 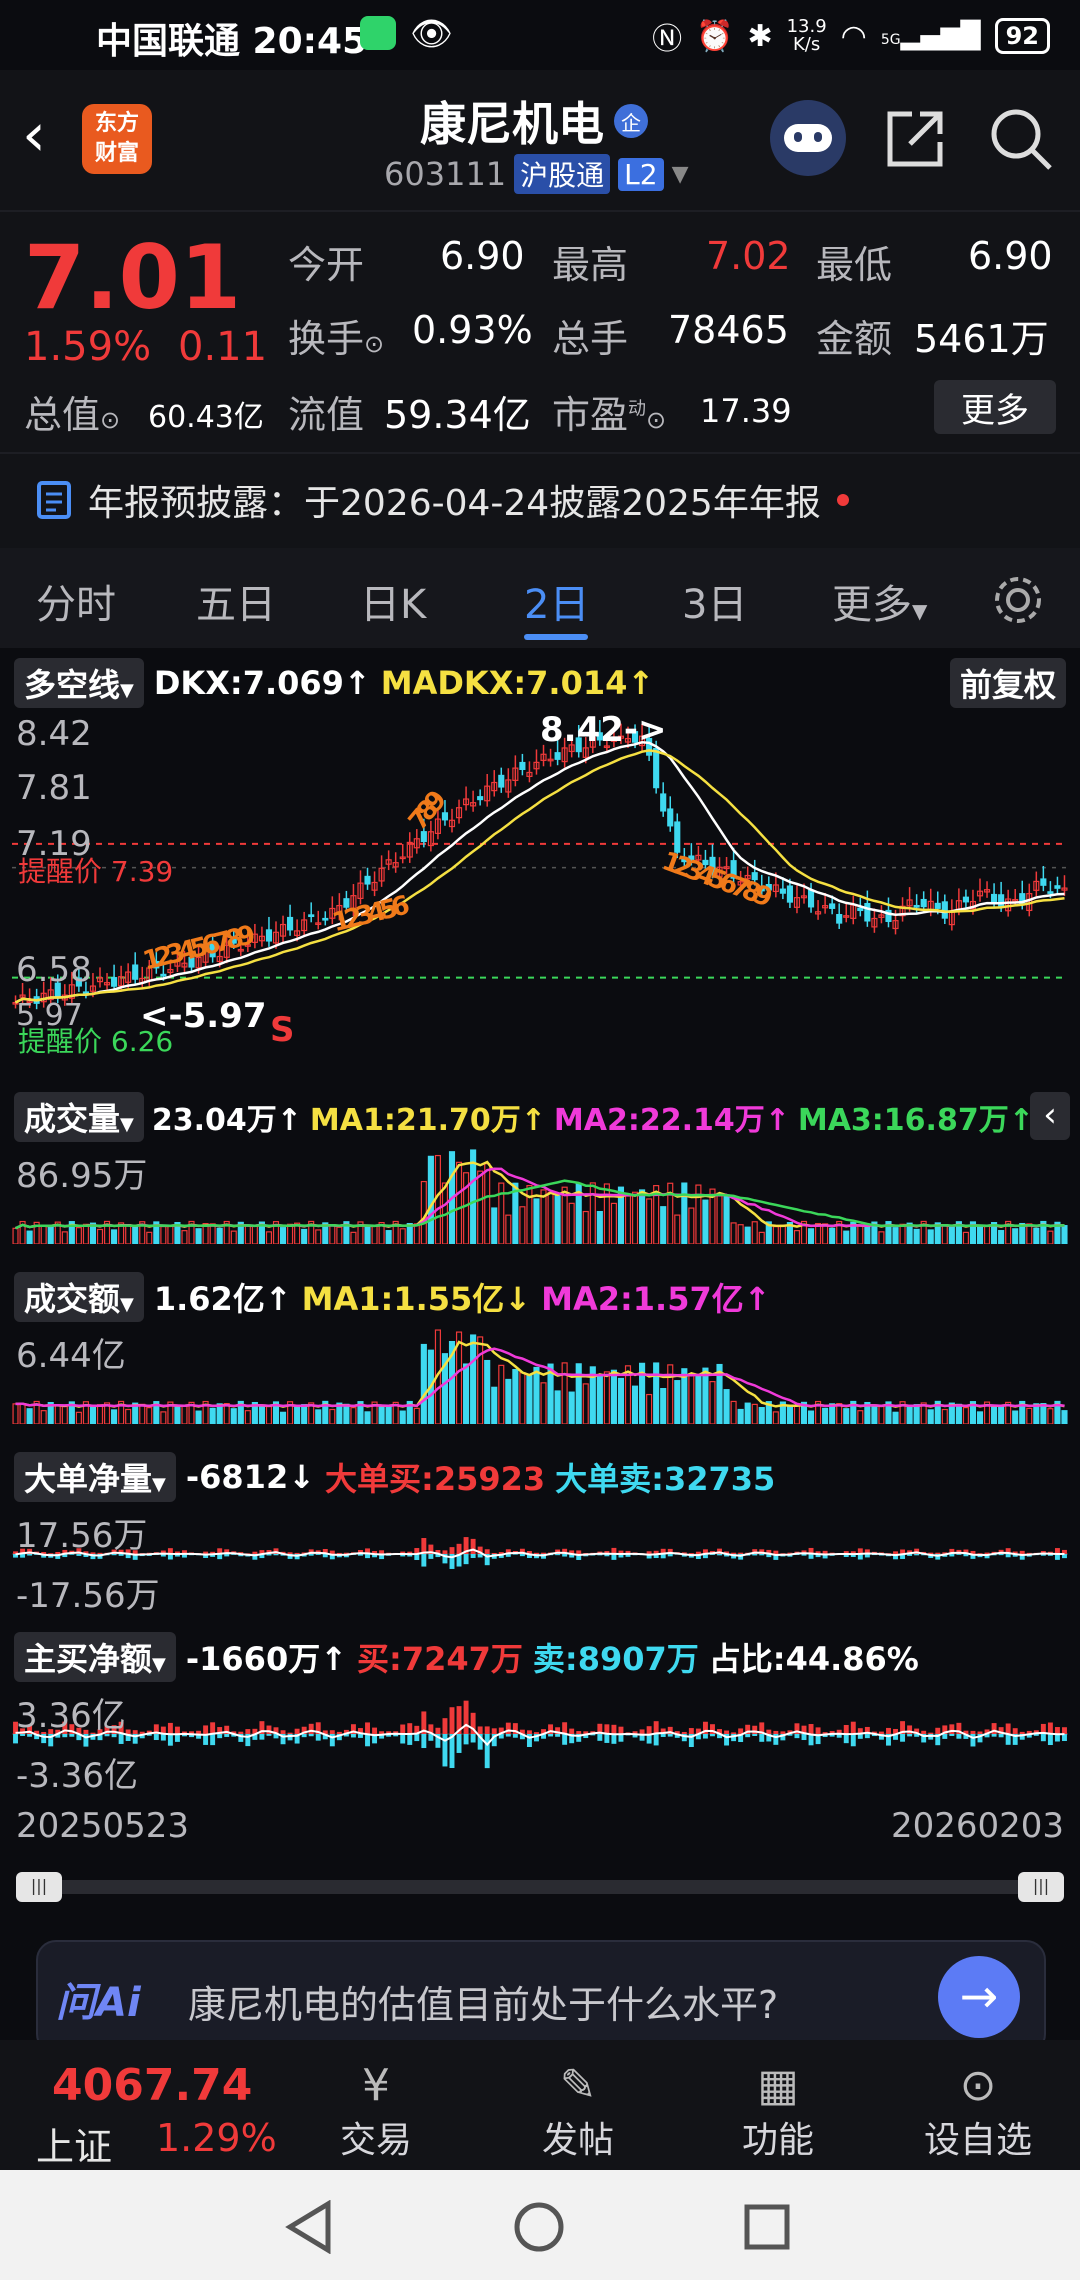 What do you see at coordinates (1041, 1887) in the screenshot?
I see `range-handle-right: |||` at bounding box center [1041, 1887].